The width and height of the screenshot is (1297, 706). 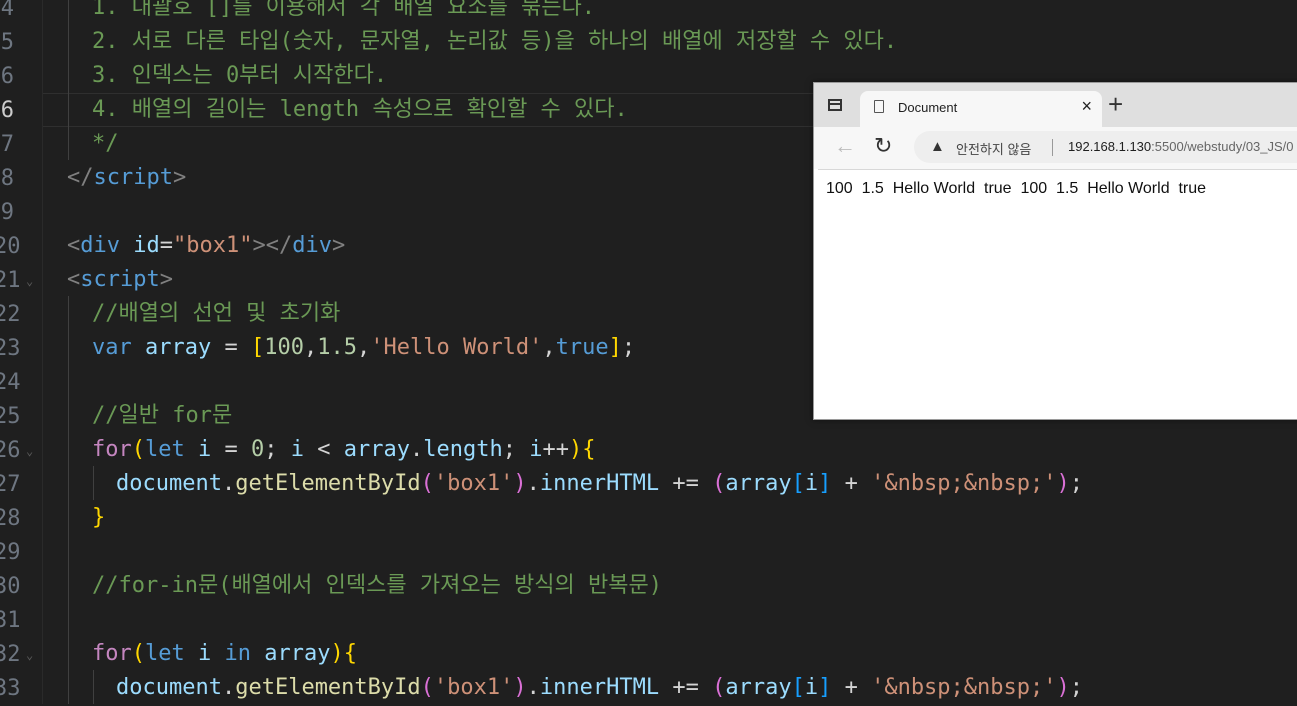 What do you see at coordinates (10, 246) in the screenshot?
I see `line-number: 20` at bounding box center [10, 246].